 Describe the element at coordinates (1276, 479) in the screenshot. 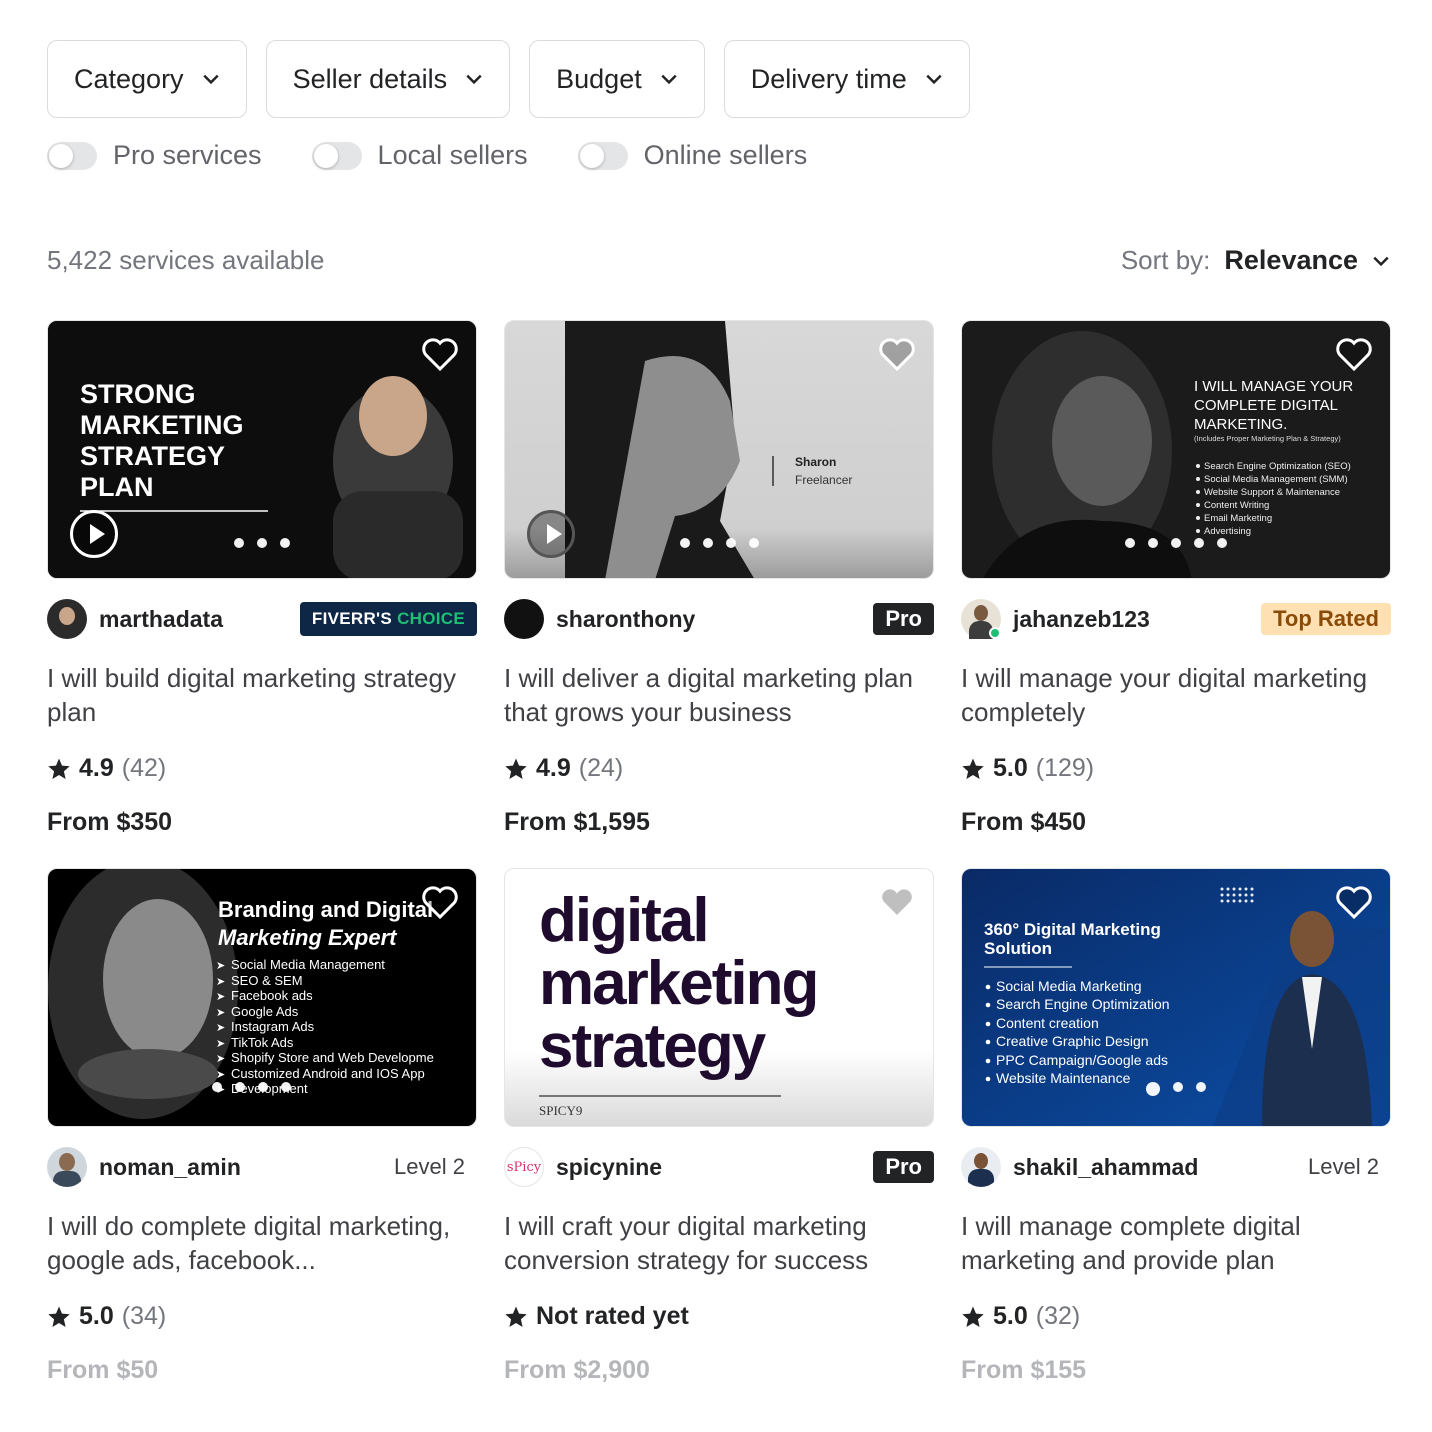

I see `thumb-item: Social Media Management (SMM)` at that location.